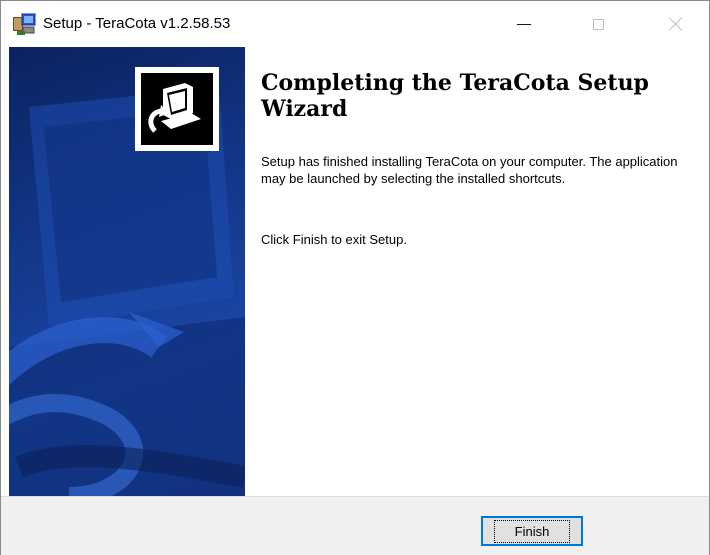 This screenshot has width=710, height=555. I want to click on page-title: Completing the TeraCota Setup Wizard, so click(455, 96).